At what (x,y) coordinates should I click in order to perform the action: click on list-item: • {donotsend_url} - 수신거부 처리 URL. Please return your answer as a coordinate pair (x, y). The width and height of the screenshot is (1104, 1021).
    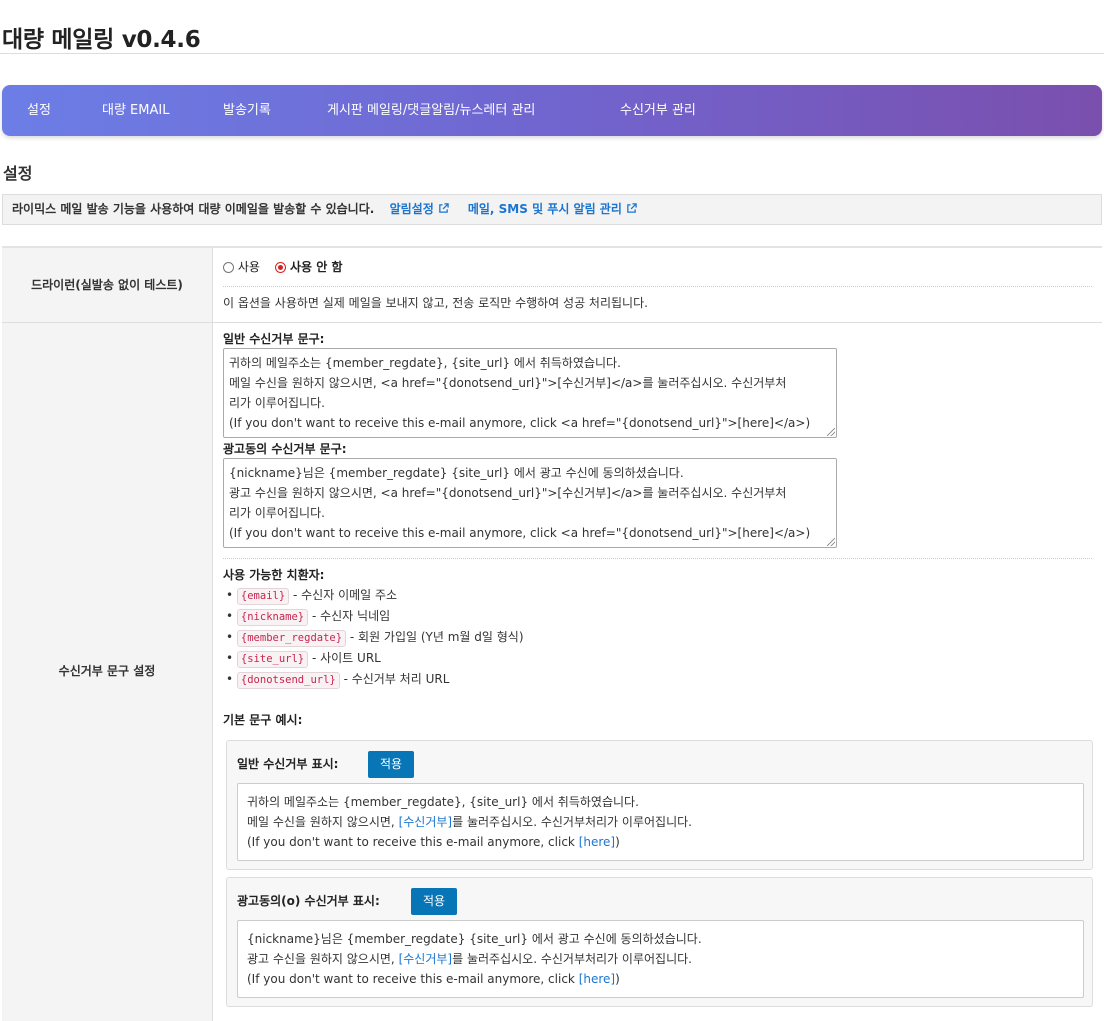
    Looking at the image, I should click on (337, 679).